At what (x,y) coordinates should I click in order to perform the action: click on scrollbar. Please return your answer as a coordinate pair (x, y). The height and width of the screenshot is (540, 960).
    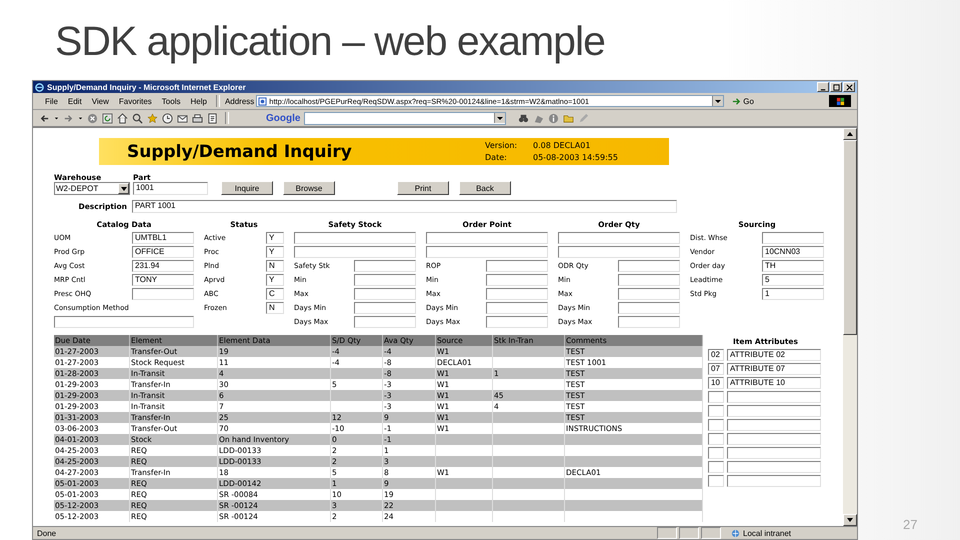
    Looking at the image, I should click on (850, 327).